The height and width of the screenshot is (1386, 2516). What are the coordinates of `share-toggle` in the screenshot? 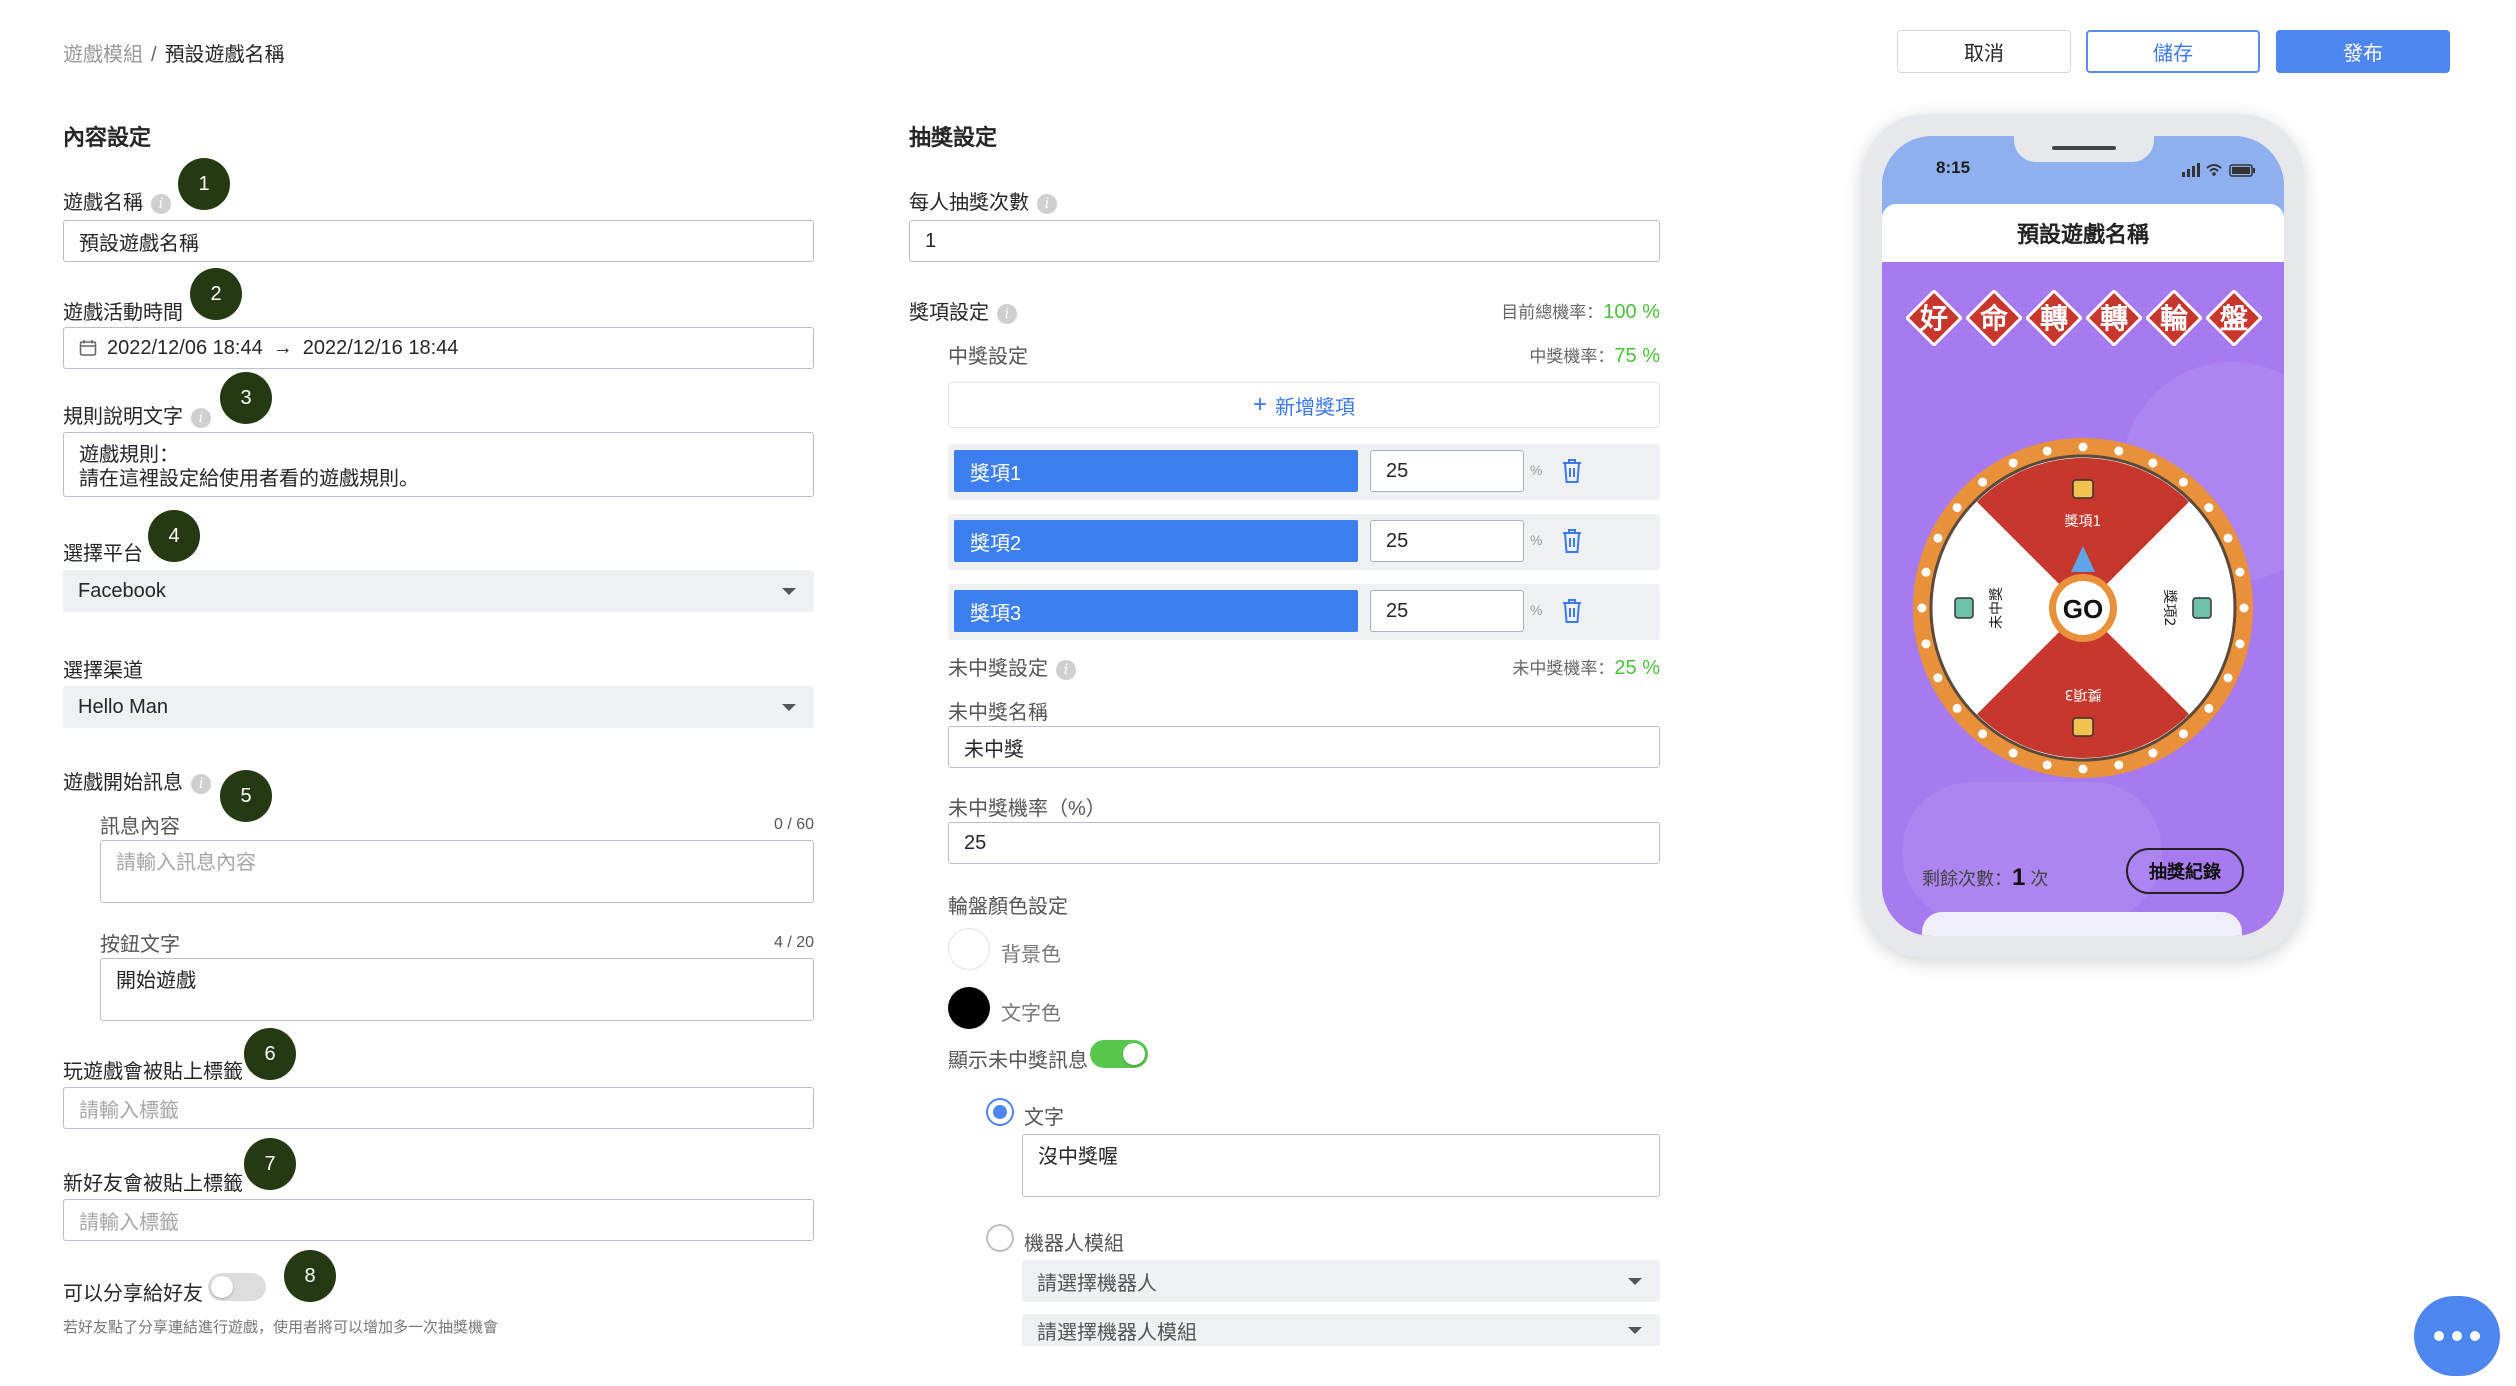 It's located at (237, 1287).